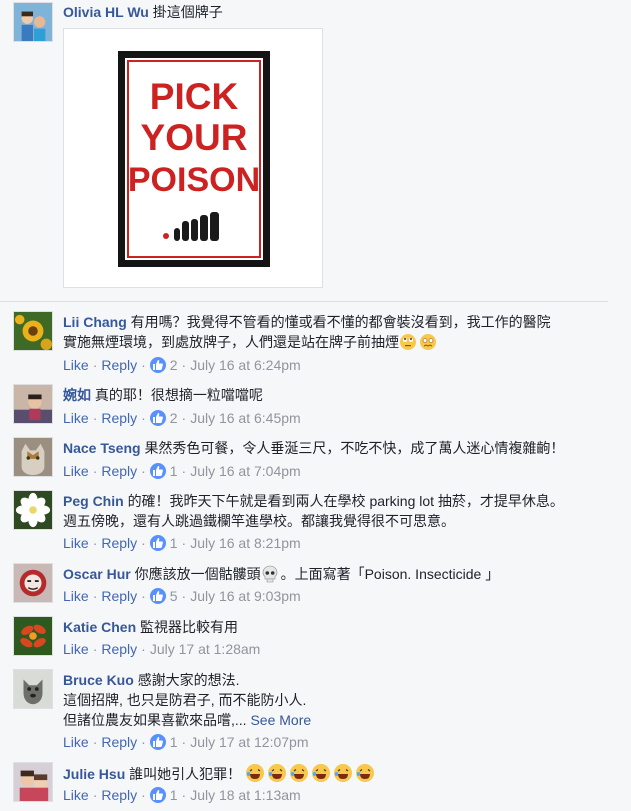 Image resolution: width=631 pixels, height=811 pixels. What do you see at coordinates (106, 12) in the screenshot?
I see `comment-author: Olivia HL Wu` at bounding box center [106, 12].